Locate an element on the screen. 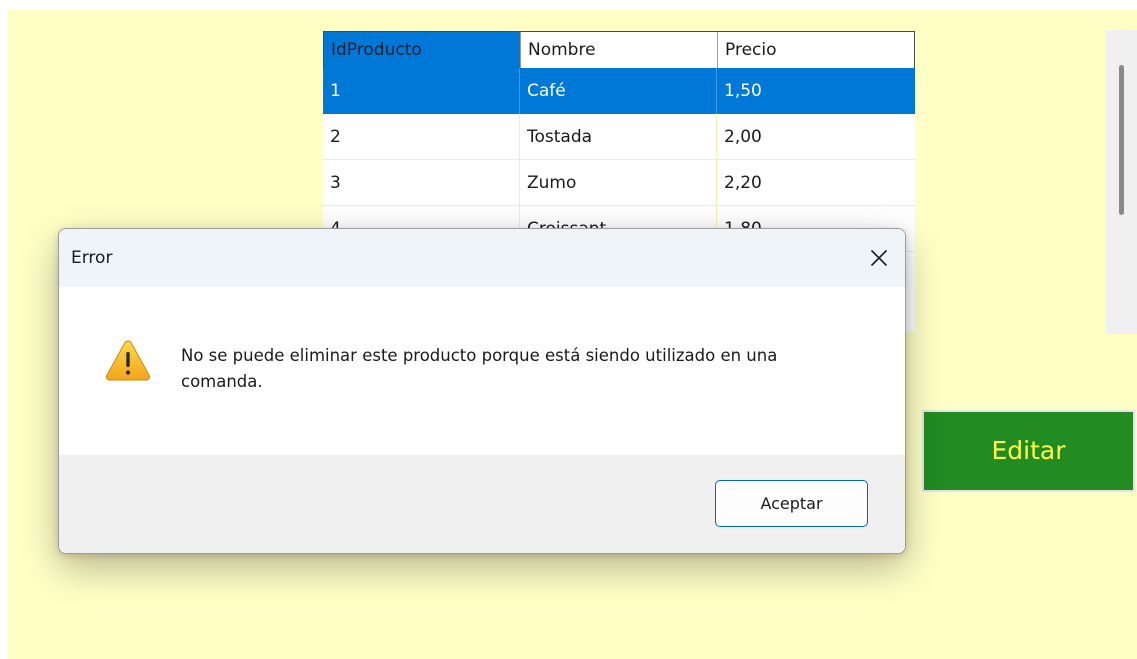 Image resolution: width=1137 pixels, height=659 pixels. cell-precio: 2,00 is located at coordinates (816, 137).